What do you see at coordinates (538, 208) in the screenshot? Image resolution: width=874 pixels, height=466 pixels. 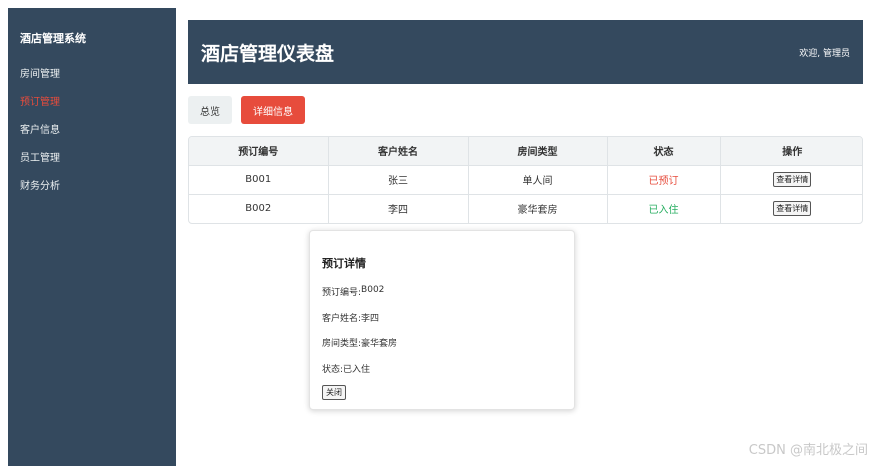 I see `room-type-cell: 豪华套房` at bounding box center [538, 208].